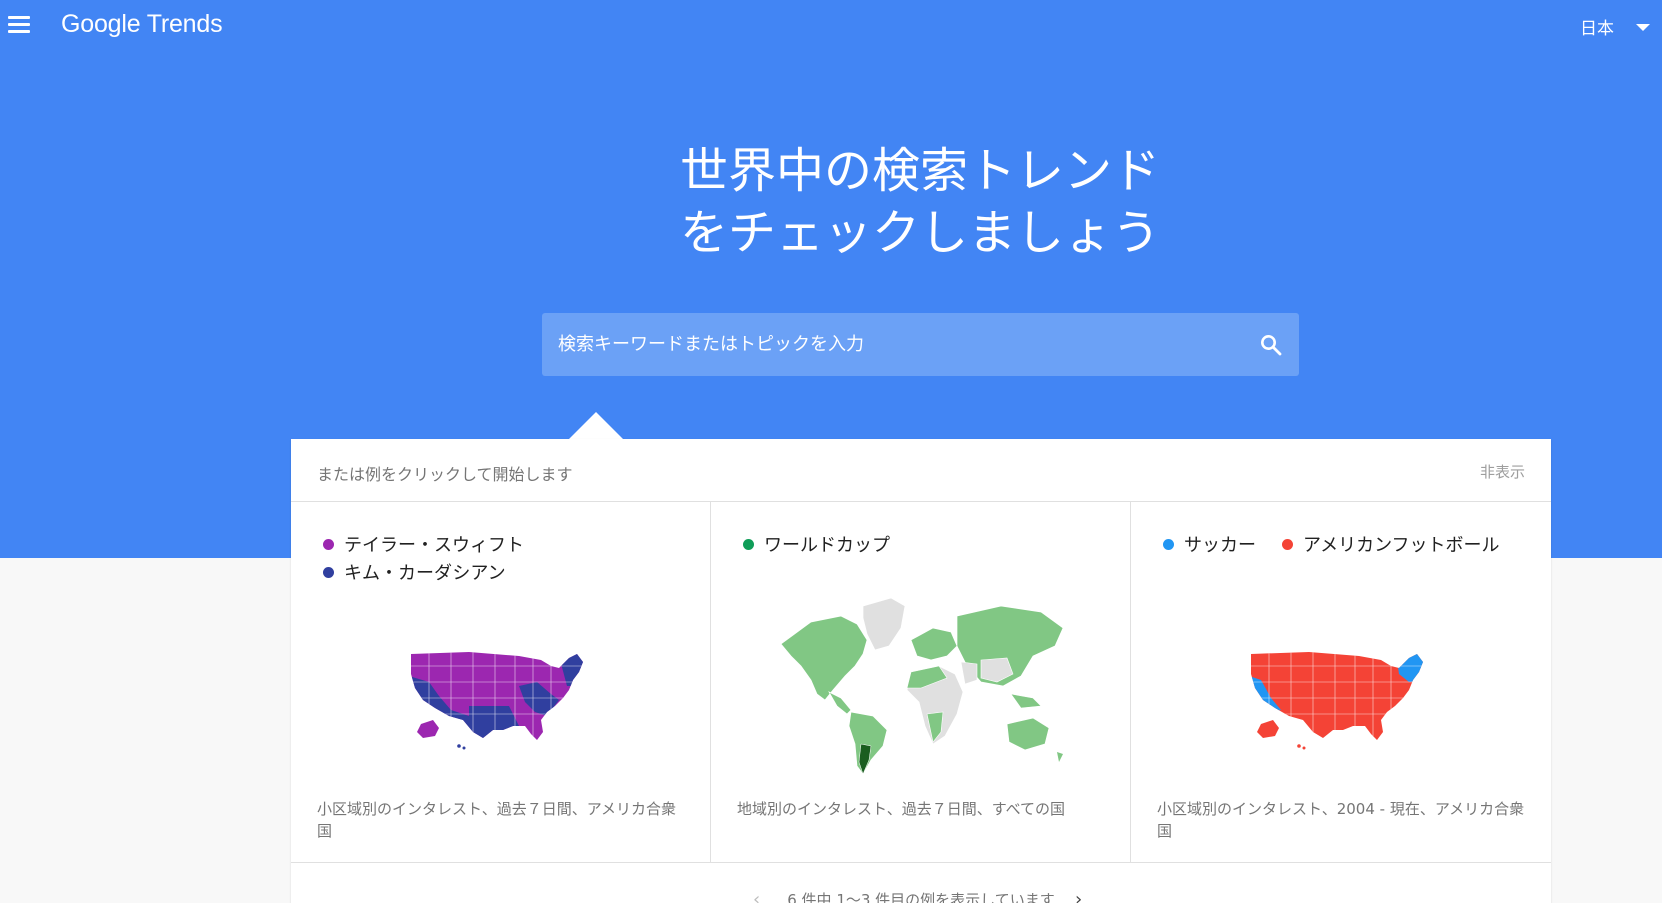  Describe the element at coordinates (1401, 545) in the screenshot. I see `legend-label: アメリカンフットボール` at that location.